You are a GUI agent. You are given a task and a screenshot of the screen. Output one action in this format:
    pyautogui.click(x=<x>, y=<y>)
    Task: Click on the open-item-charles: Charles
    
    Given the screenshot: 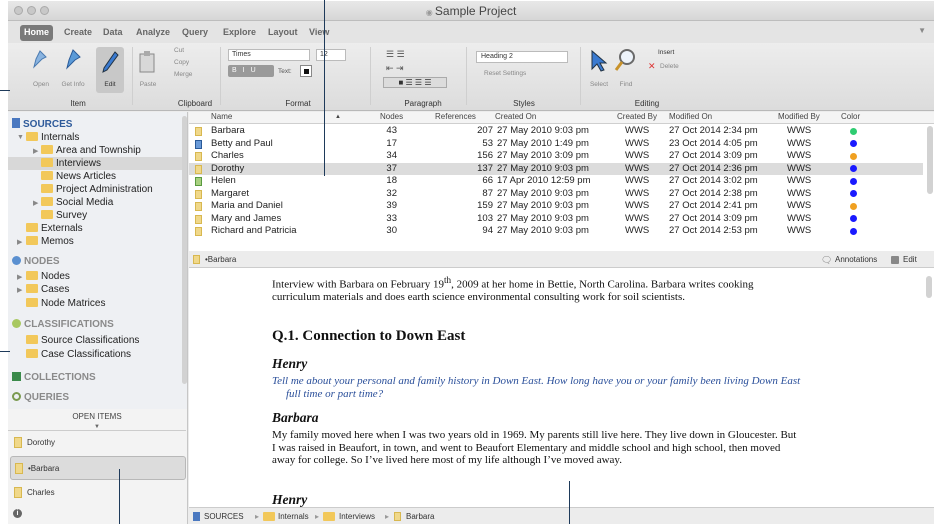 What is the action you would take?
    pyautogui.click(x=98, y=493)
    